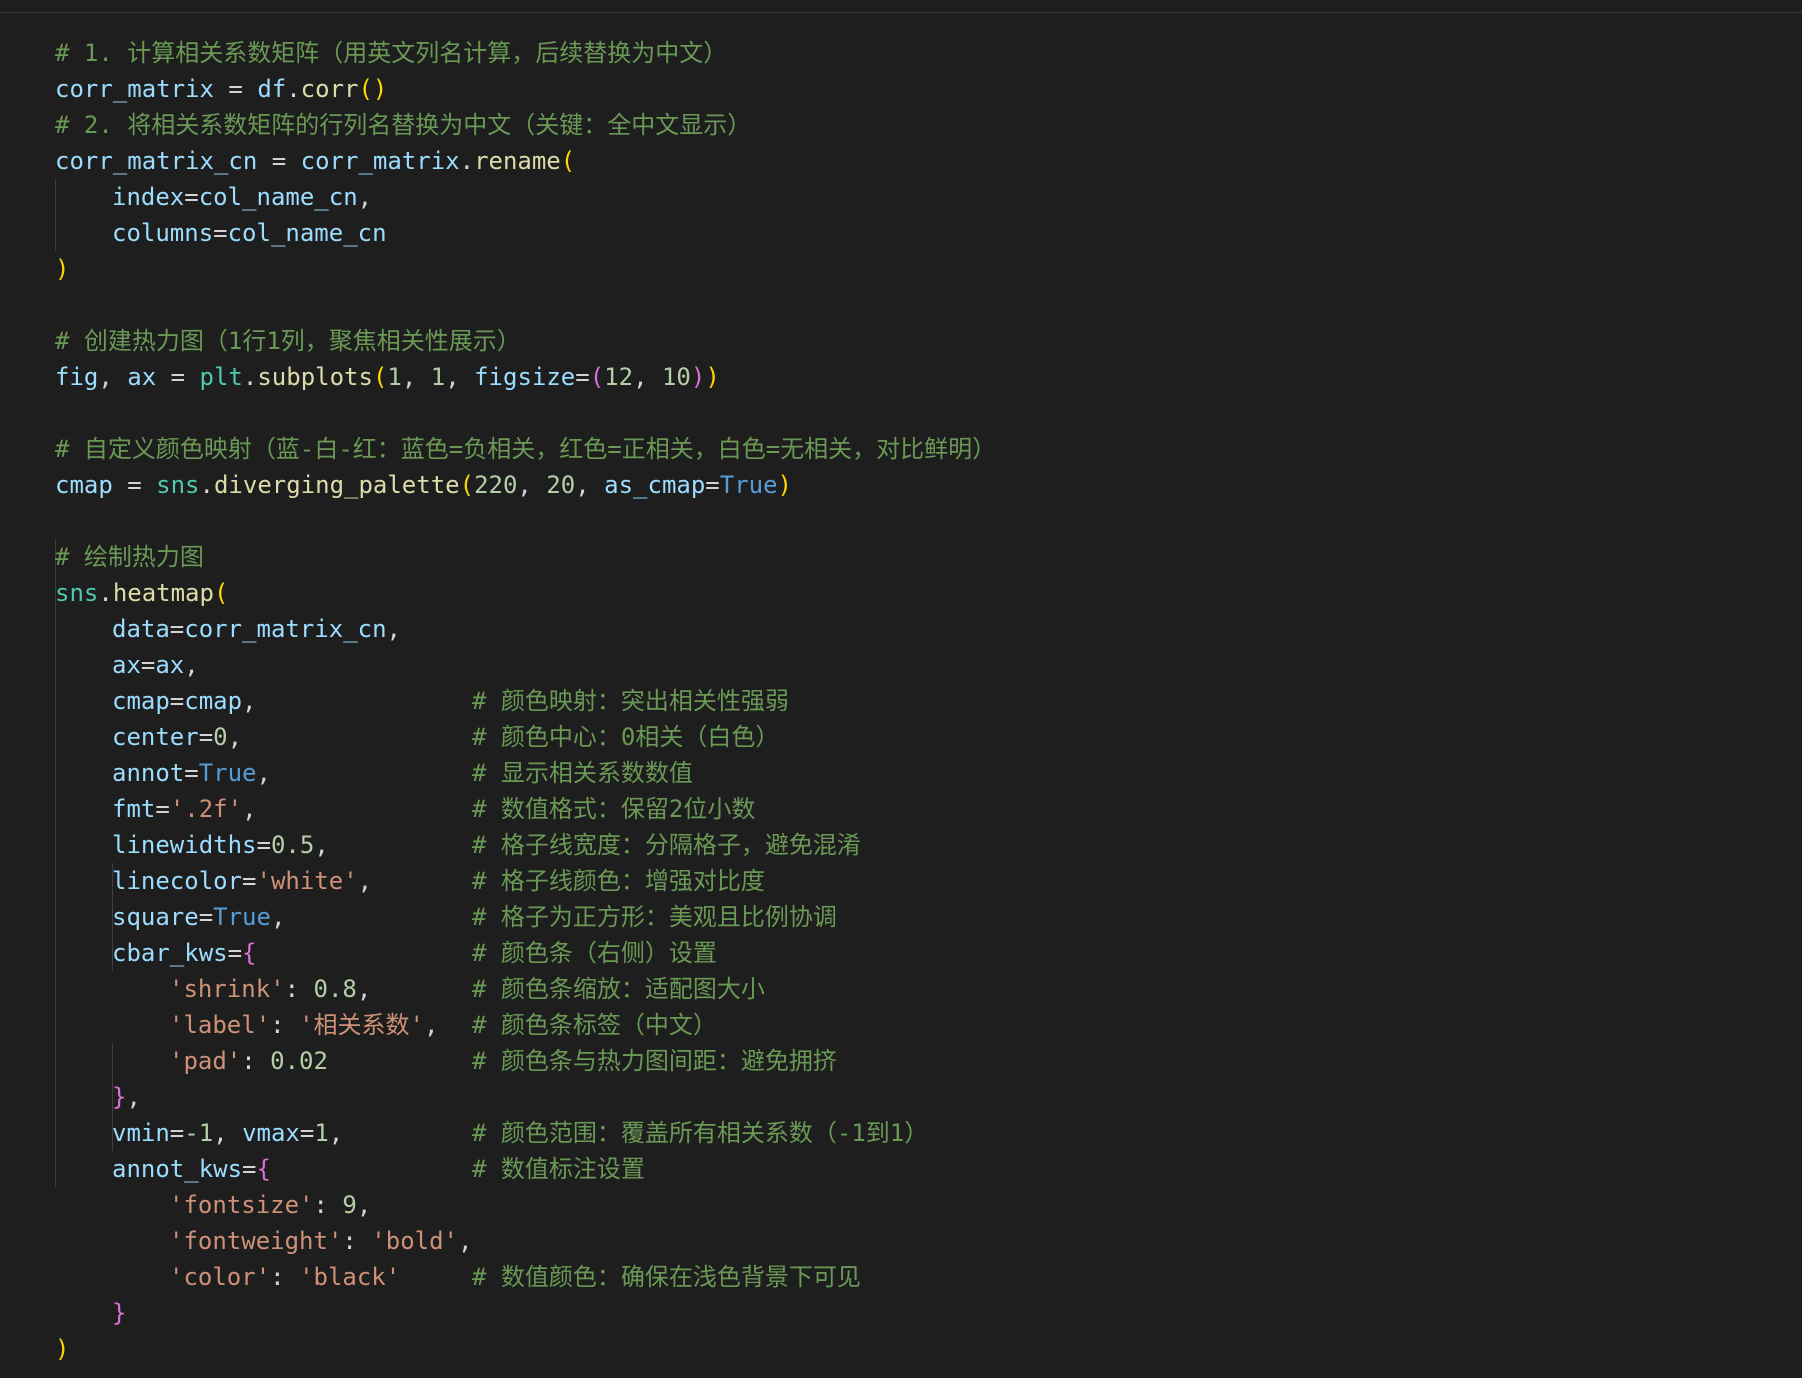  Describe the element at coordinates (582, 773) in the screenshot. I see `inline-comment: # 显示相关系数数值` at that location.